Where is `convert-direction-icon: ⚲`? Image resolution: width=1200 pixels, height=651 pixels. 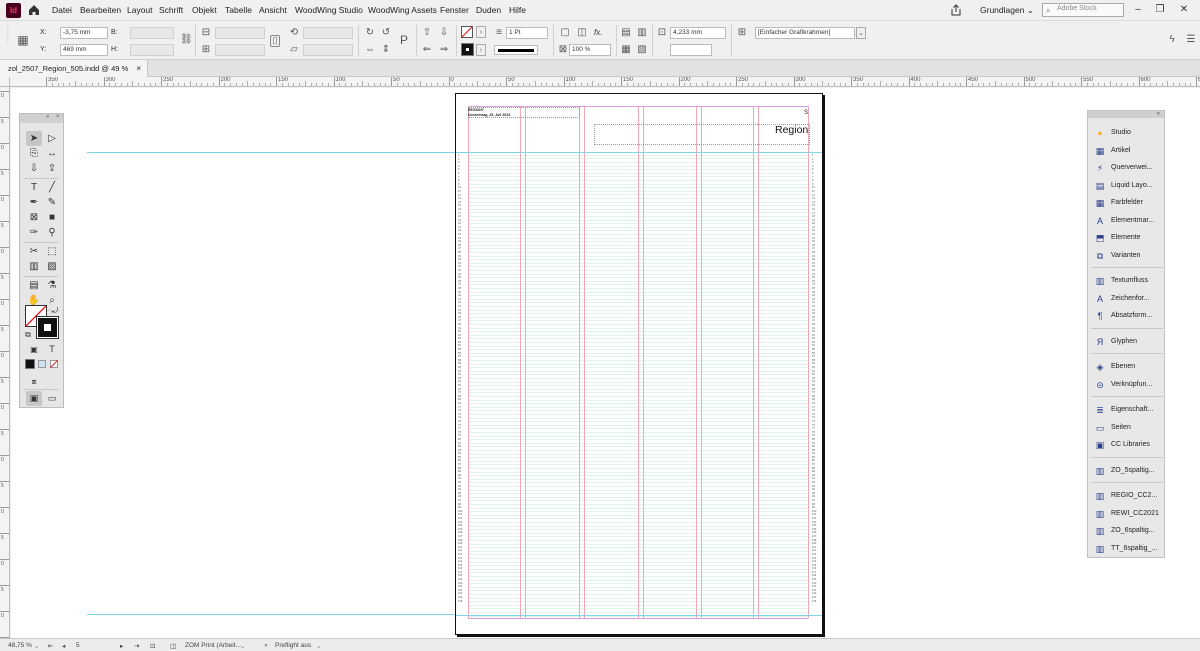 convert-direction-icon: ⚲ is located at coordinates (52, 232).